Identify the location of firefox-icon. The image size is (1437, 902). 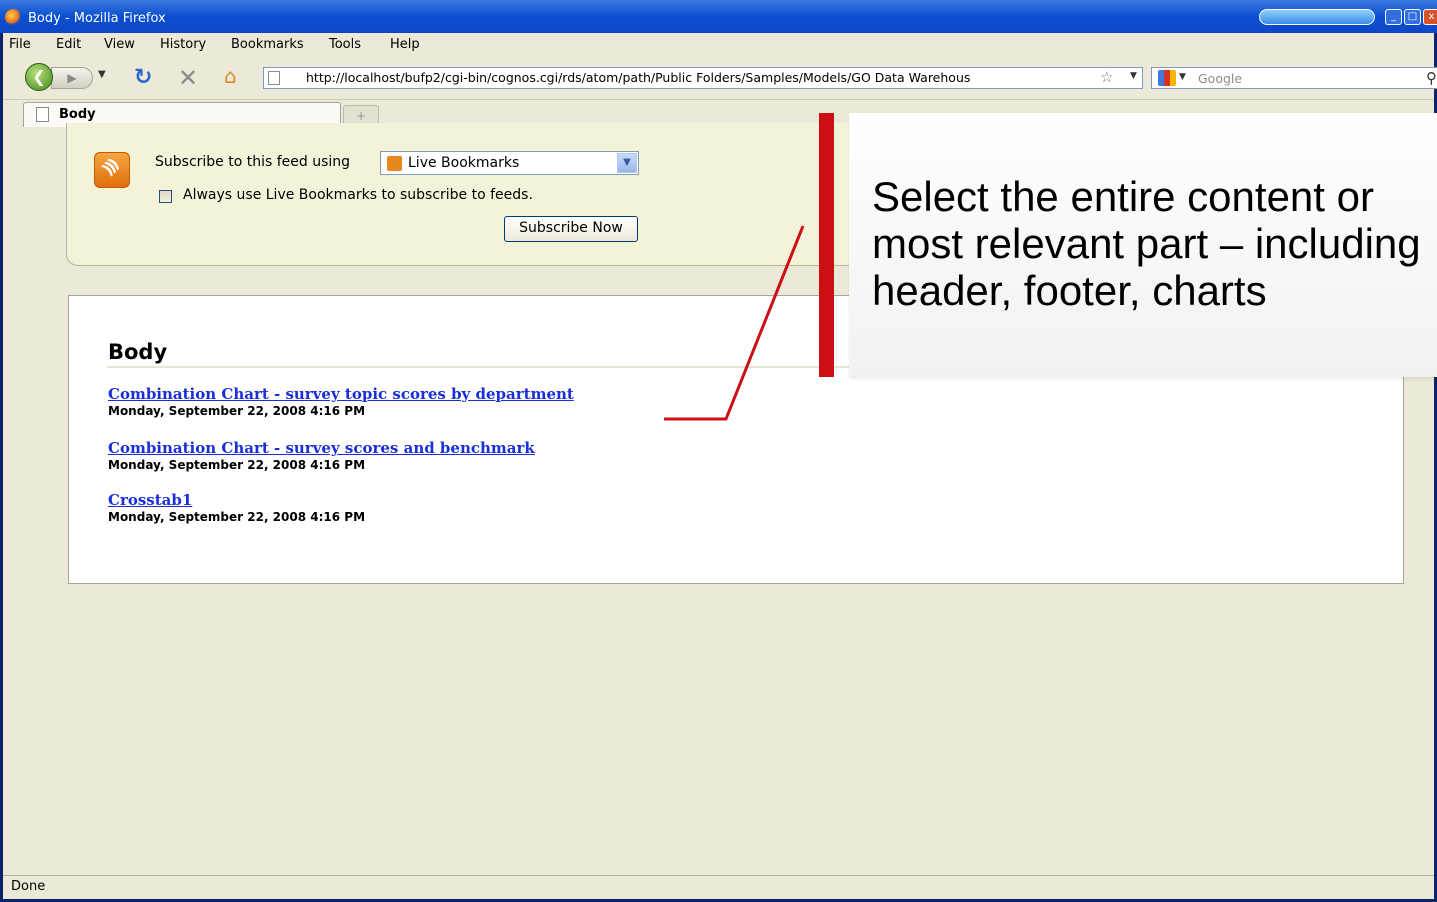
(13, 17).